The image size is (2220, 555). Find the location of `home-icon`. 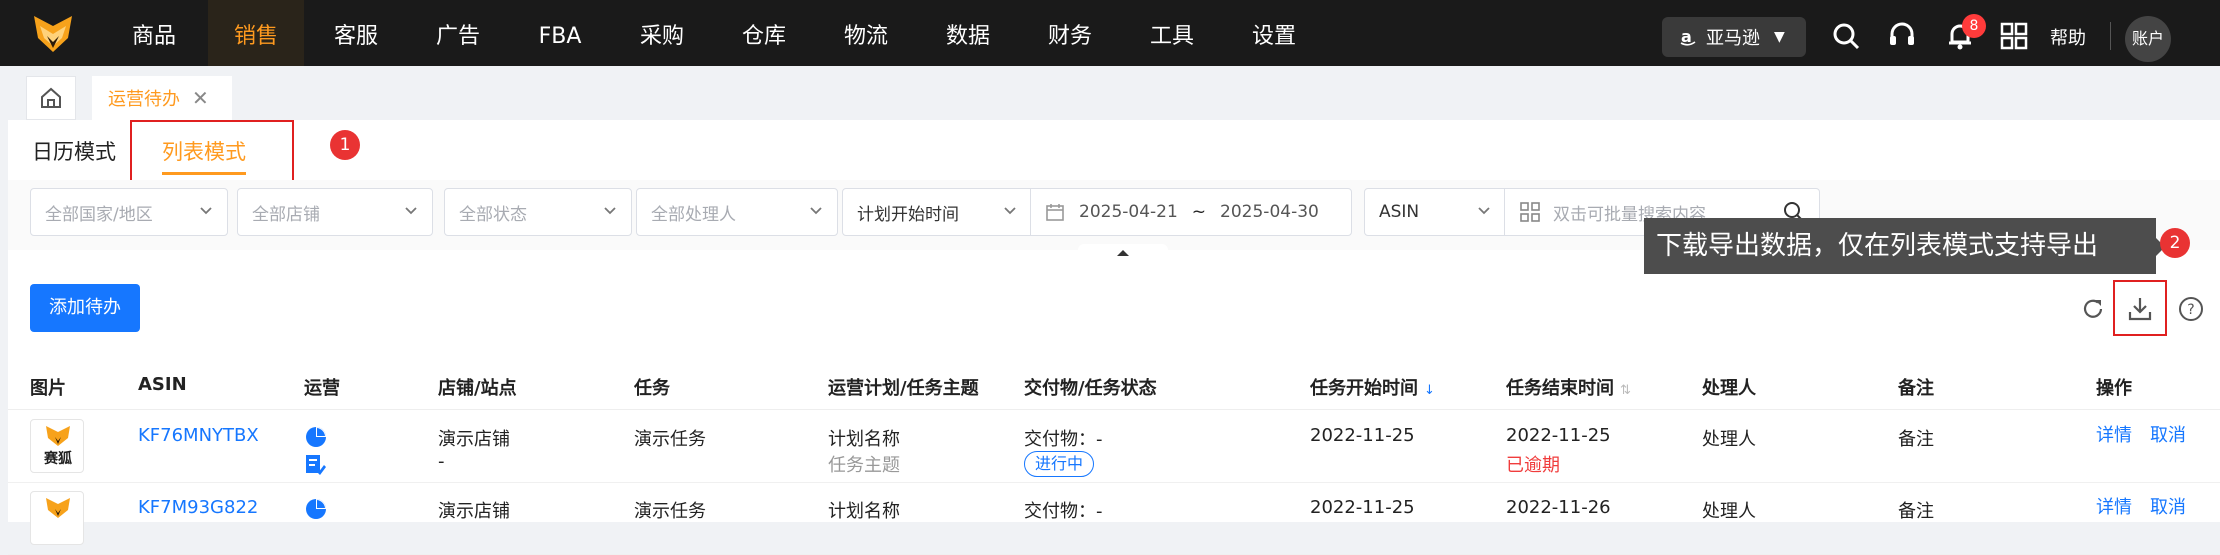

home-icon is located at coordinates (51, 97).